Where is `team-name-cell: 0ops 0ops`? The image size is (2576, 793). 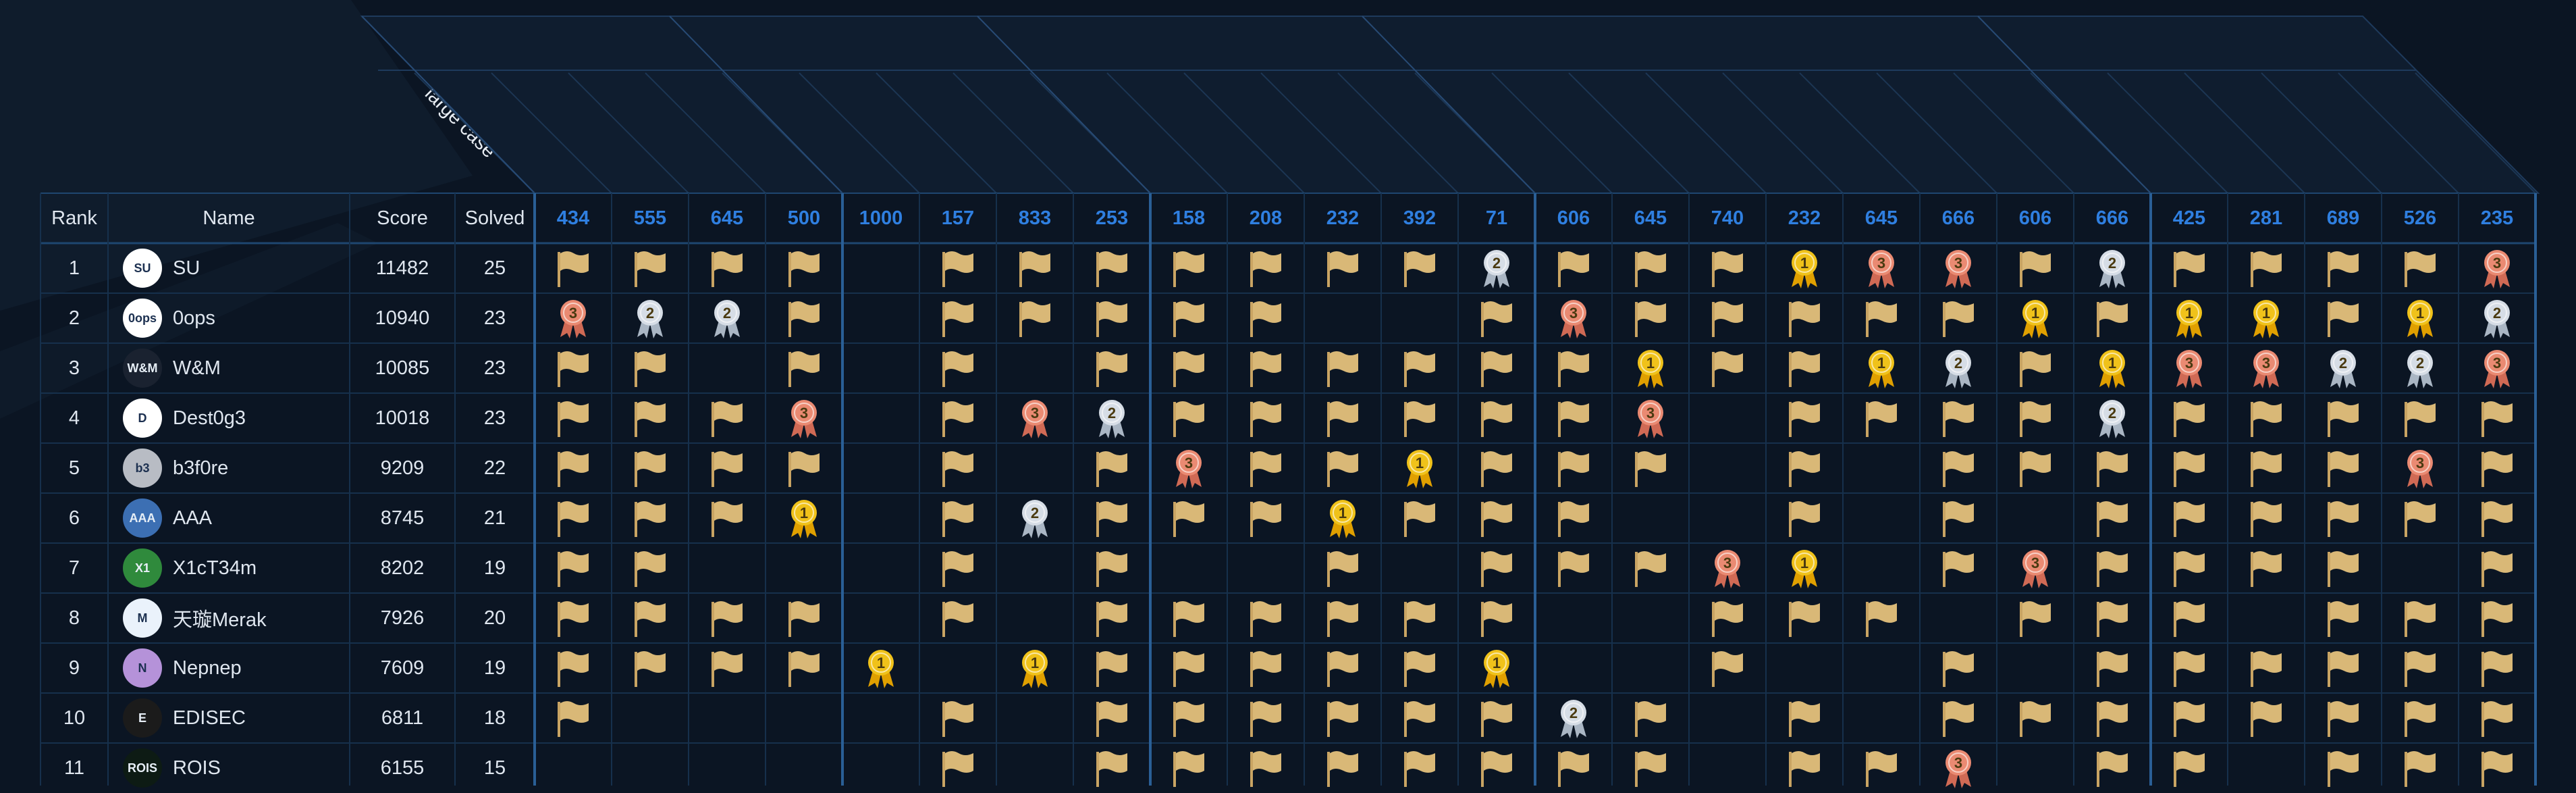
team-name-cell: 0ops 0ops is located at coordinates (229, 318).